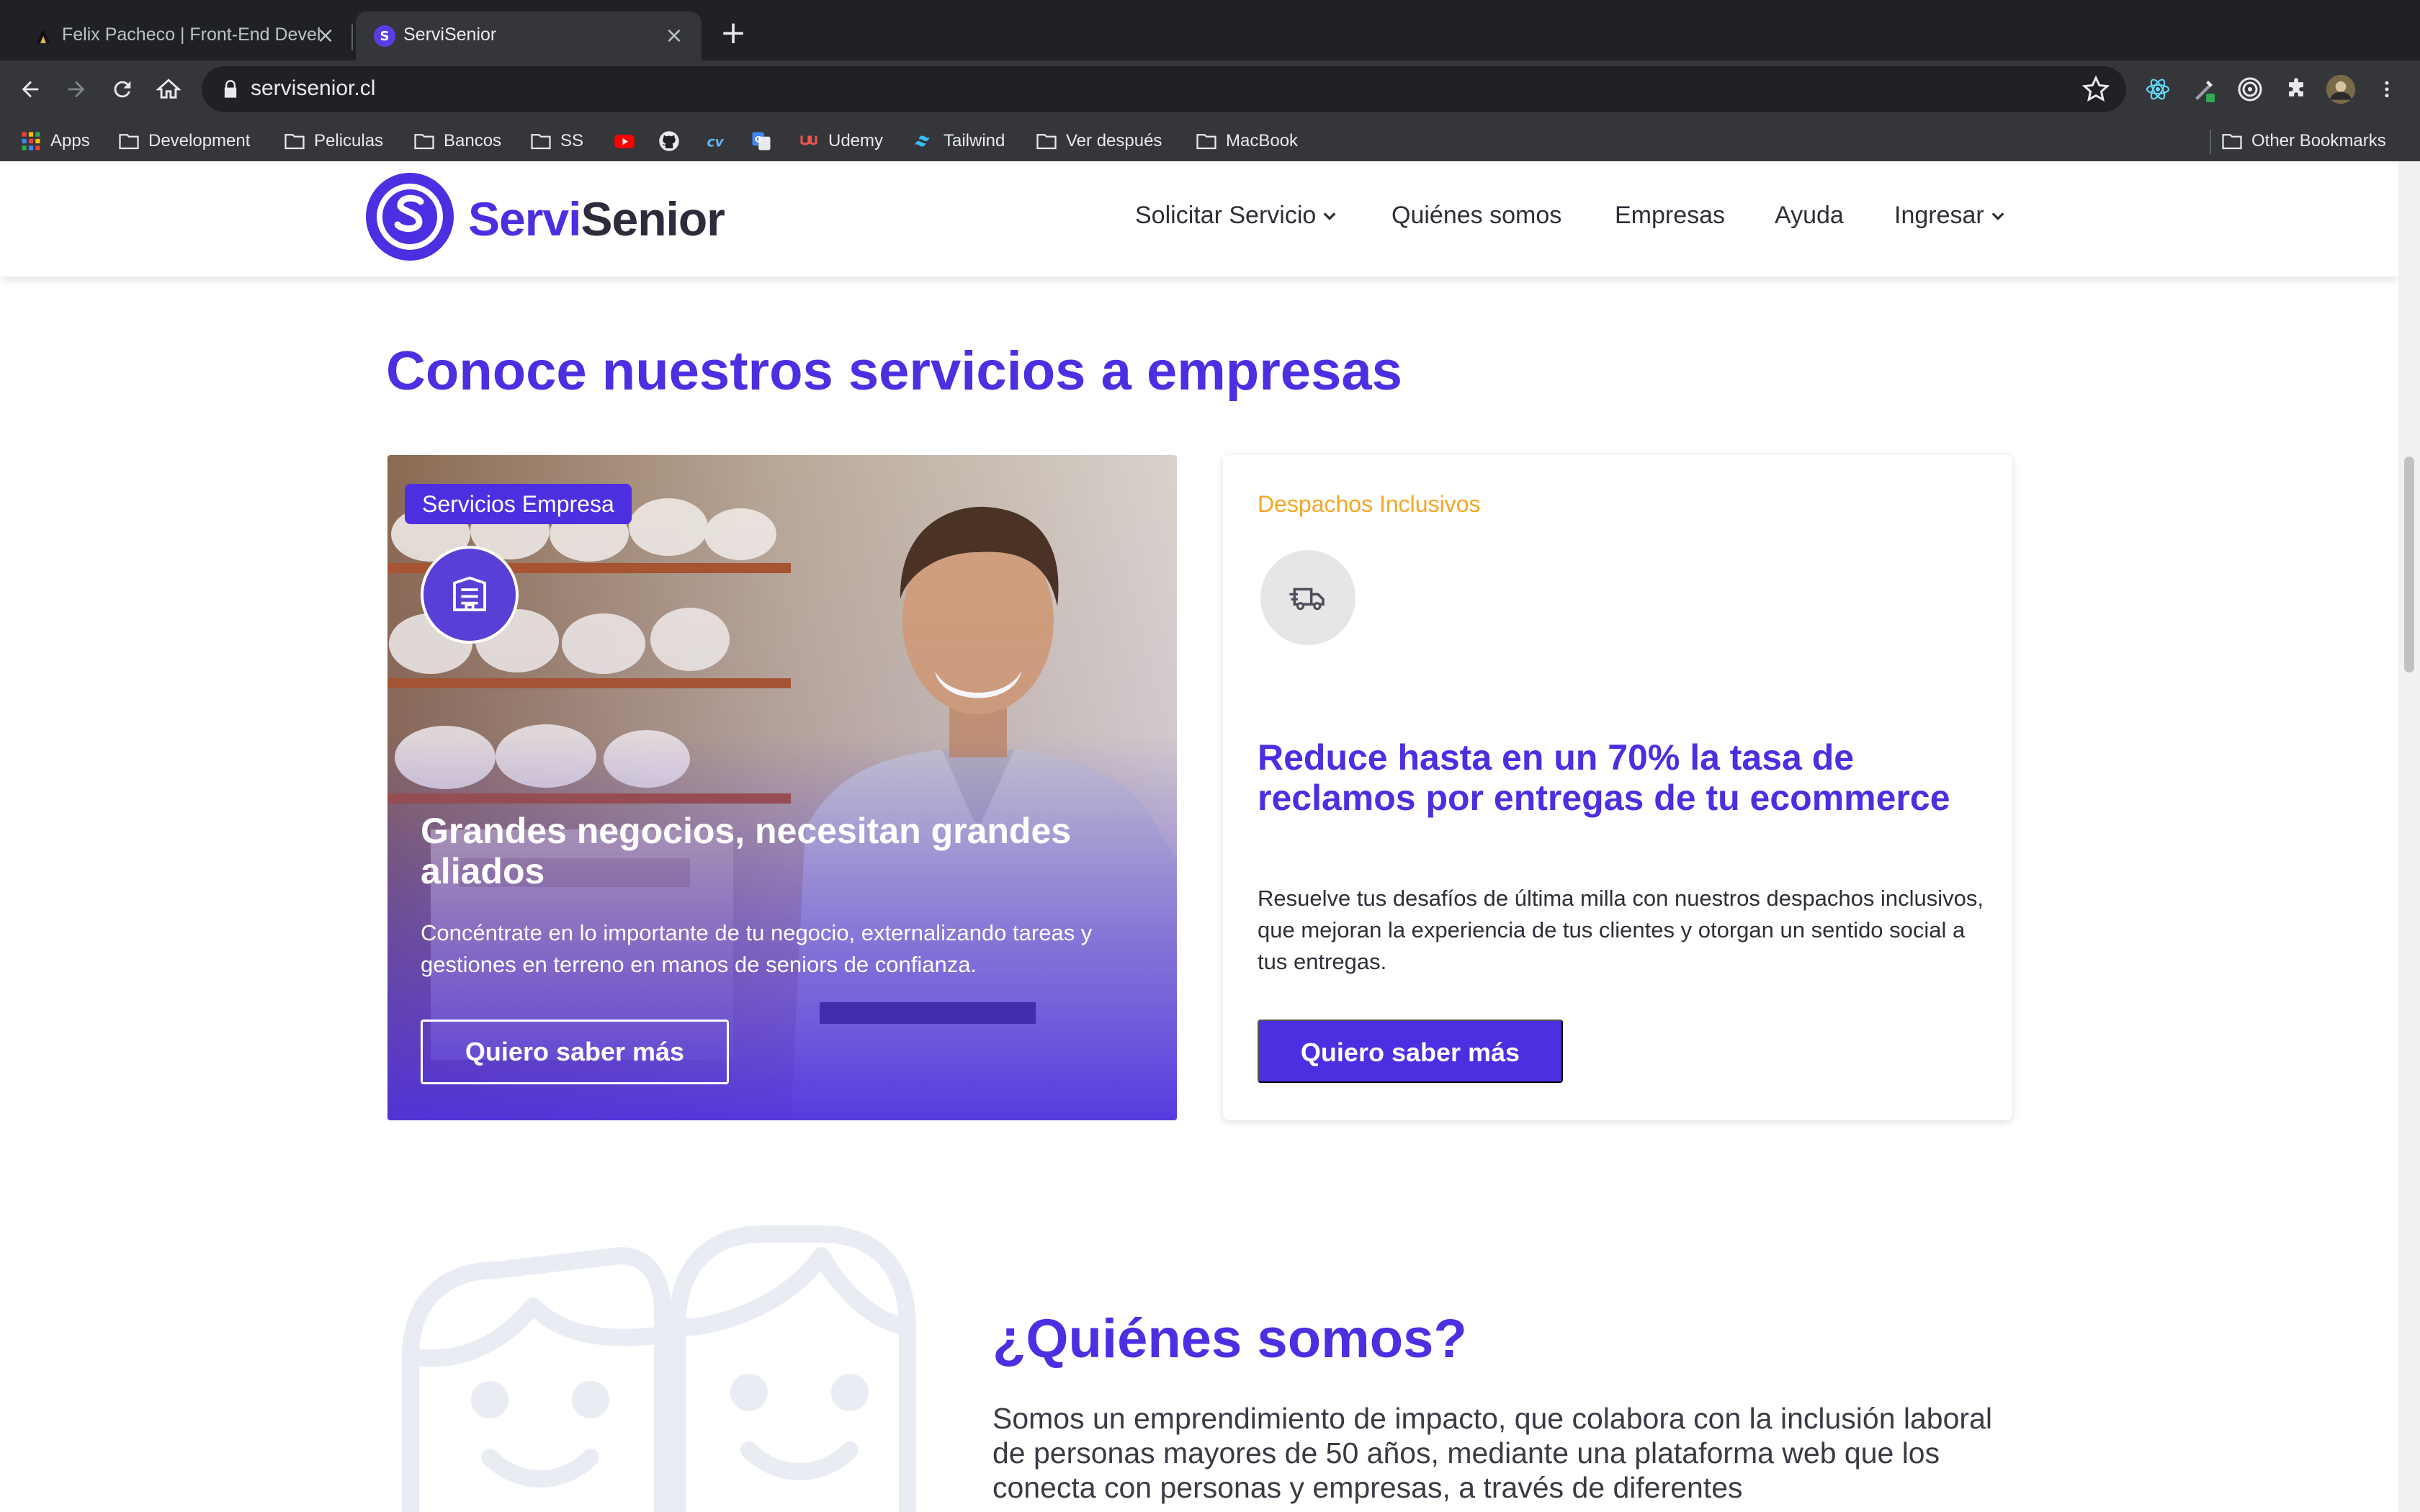 This screenshot has width=2420, height=1512. I want to click on nav-label: Quiénes somos, so click(1477, 215).